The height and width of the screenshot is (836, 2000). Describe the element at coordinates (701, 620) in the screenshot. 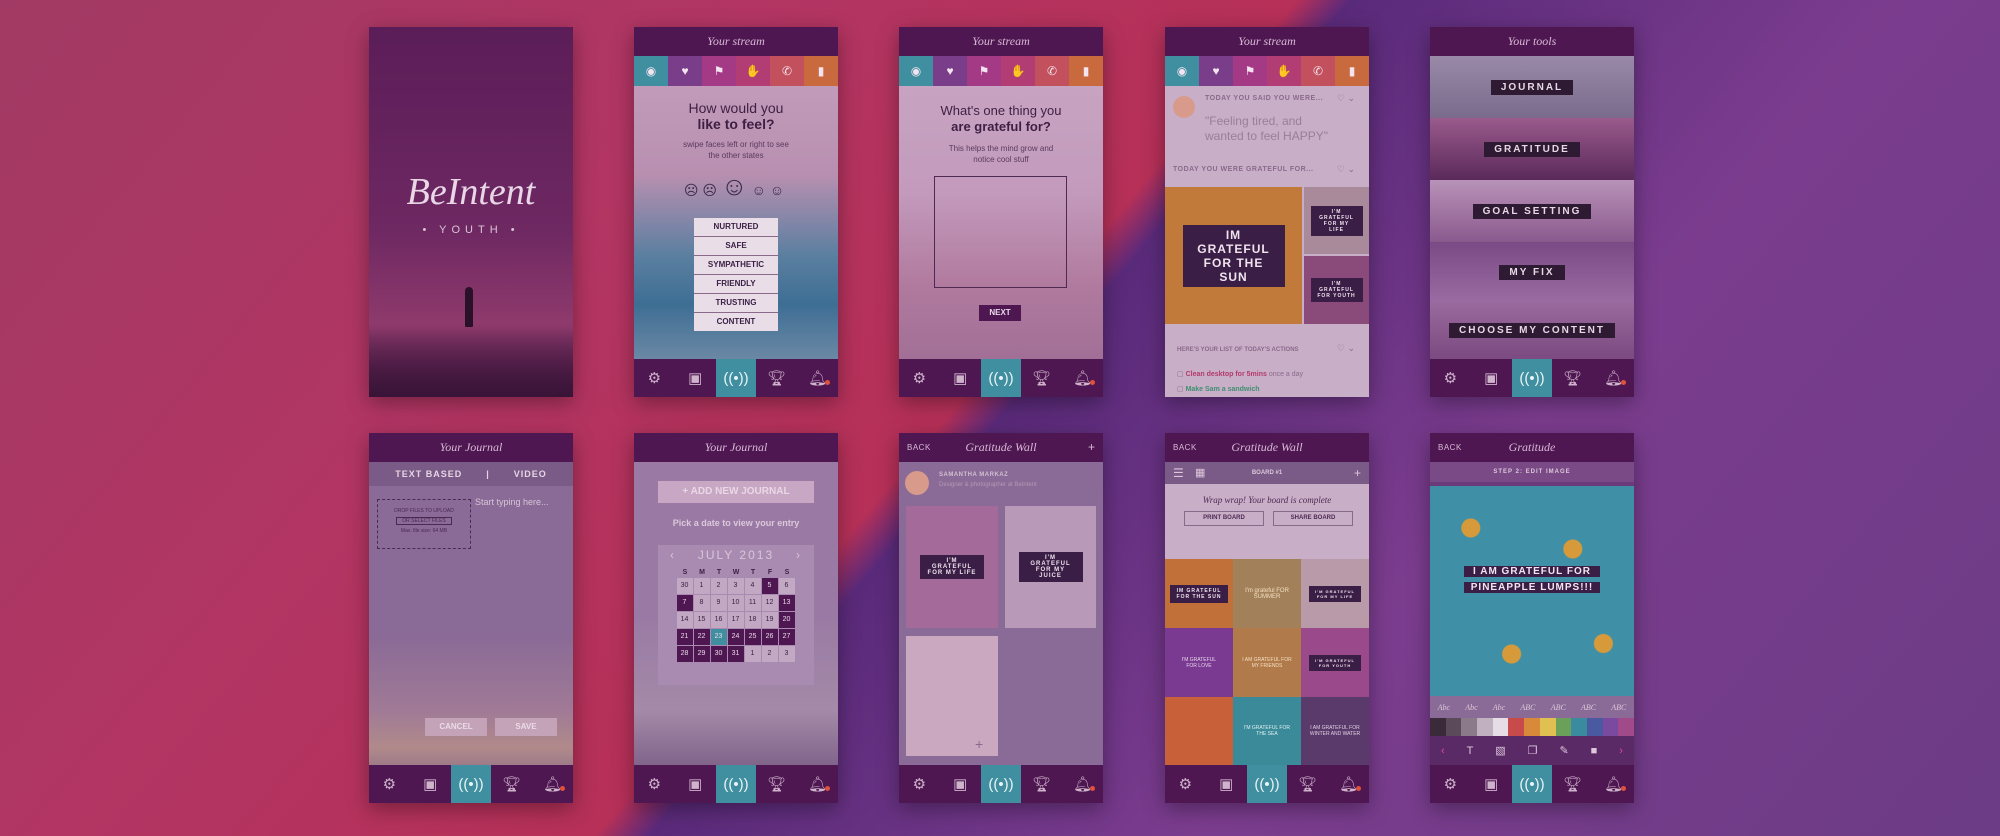

I see `calendar-day: 15` at that location.